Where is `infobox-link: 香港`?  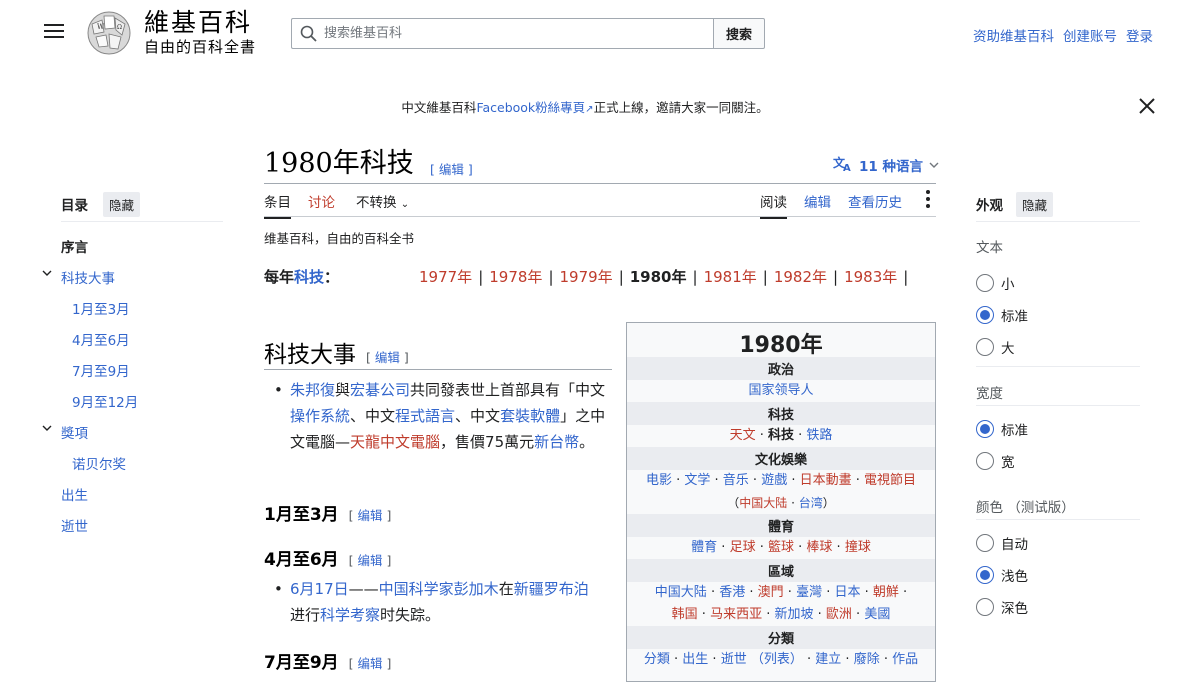
infobox-link: 香港 is located at coordinates (732, 592).